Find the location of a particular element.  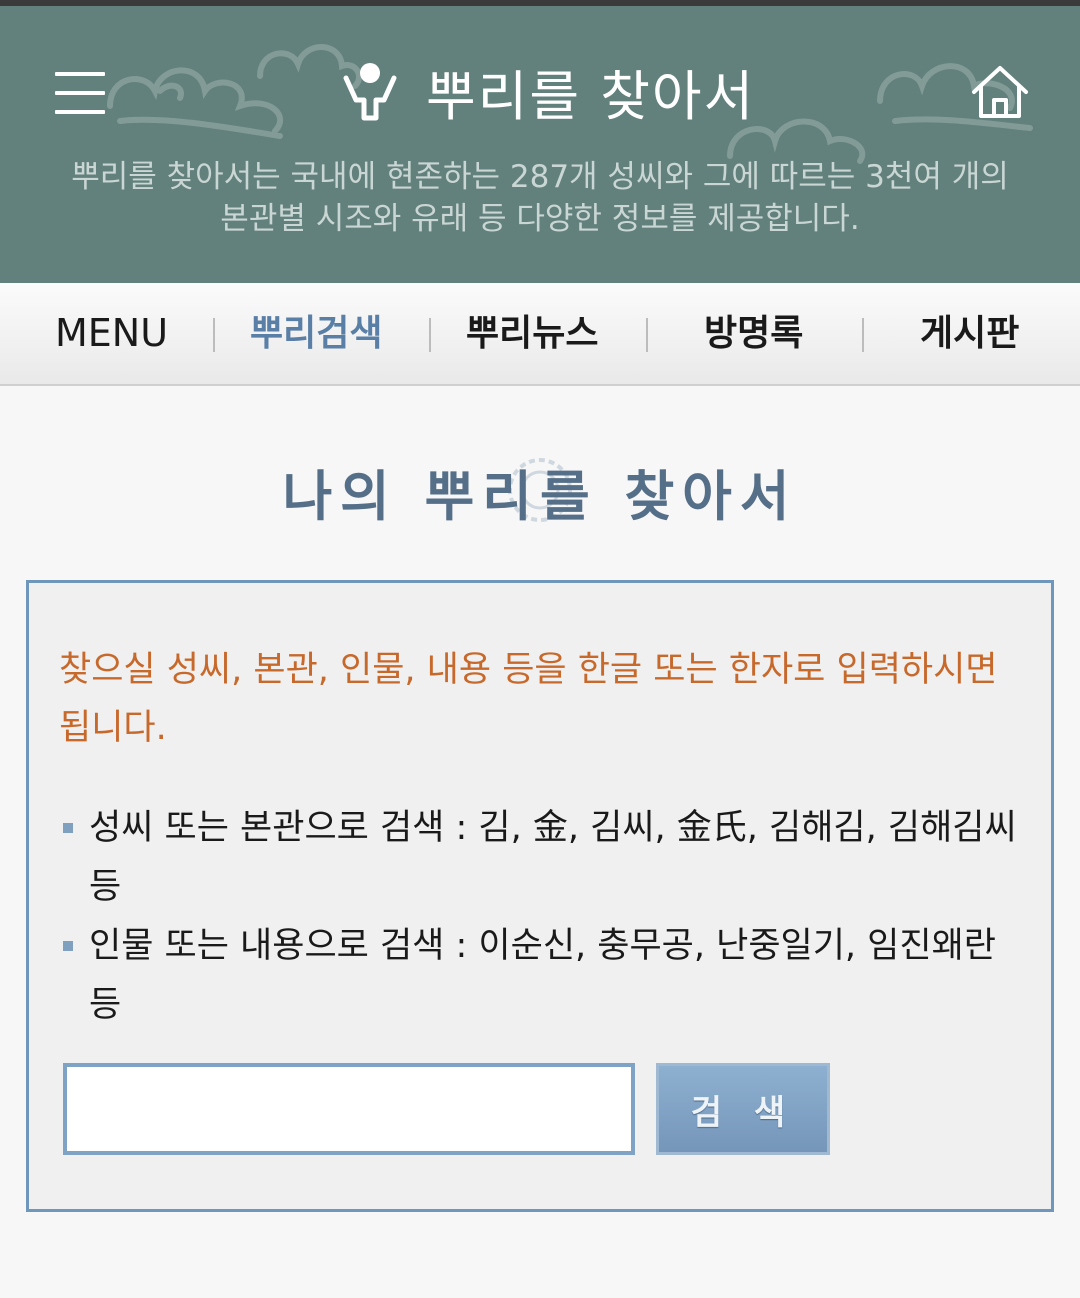

list-item: 인물 또는 내용으로 검색 : 이순신, 충무공, 난중일기, 임진왜란 등 is located at coordinates (539, 976).